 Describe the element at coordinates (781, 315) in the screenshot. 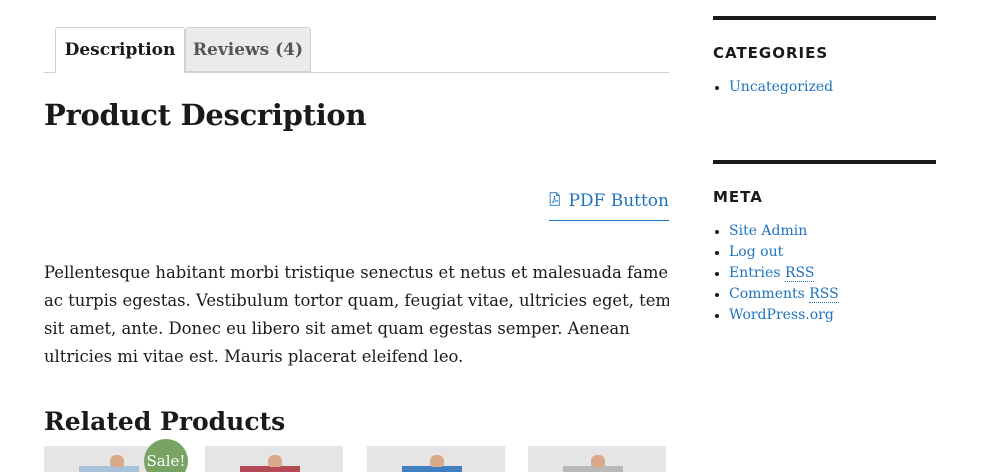

I see `wordpress-org-link: WordPress.org` at that location.